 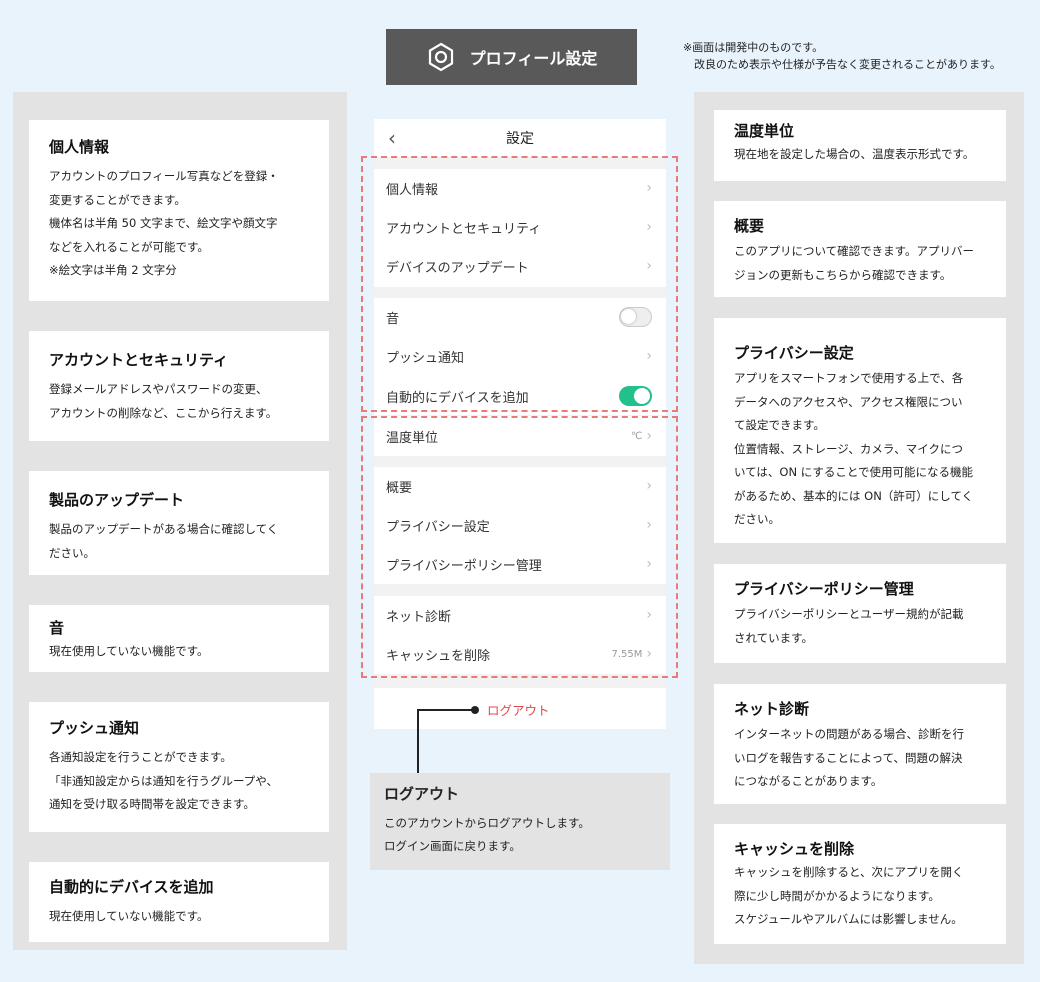 What do you see at coordinates (854, 154) in the screenshot?
I see `card-line: 現在地を設定した場合の、温度表示形式です。` at bounding box center [854, 154].